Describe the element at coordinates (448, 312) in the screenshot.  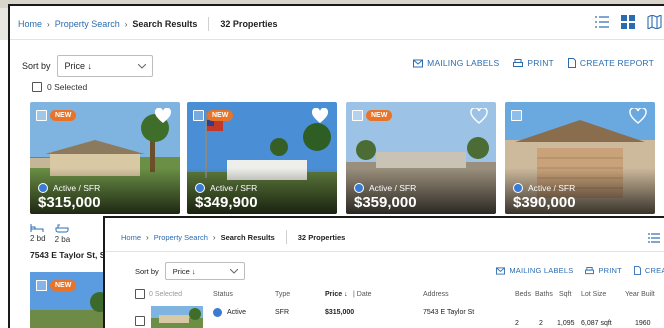
I see `row-address: 7543 E Taylor St` at that location.